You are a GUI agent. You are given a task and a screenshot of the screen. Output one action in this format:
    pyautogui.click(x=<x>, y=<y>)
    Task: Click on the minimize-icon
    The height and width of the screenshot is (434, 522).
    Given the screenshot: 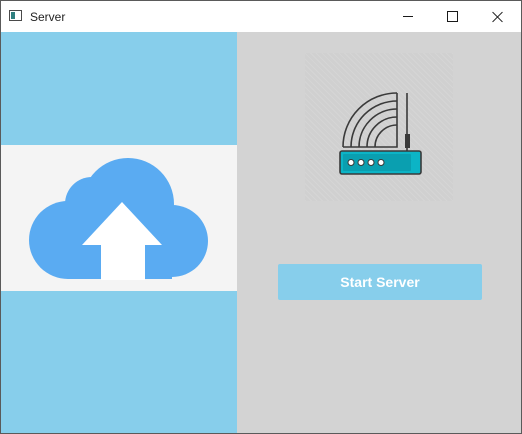 What is the action you would take?
    pyautogui.click(x=408, y=16)
    